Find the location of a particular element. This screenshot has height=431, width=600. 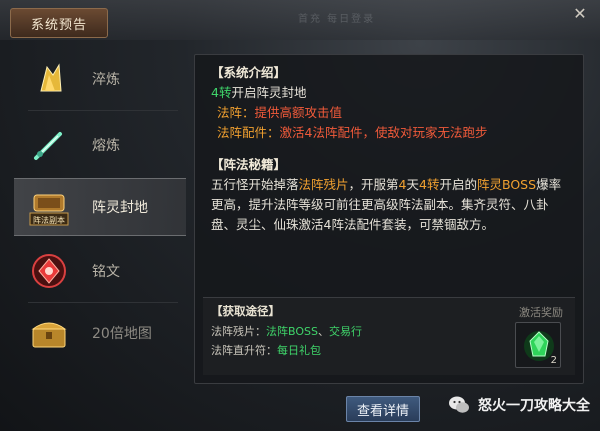

acquire-row-label: 法阵直升符： is located at coordinates (244, 350).